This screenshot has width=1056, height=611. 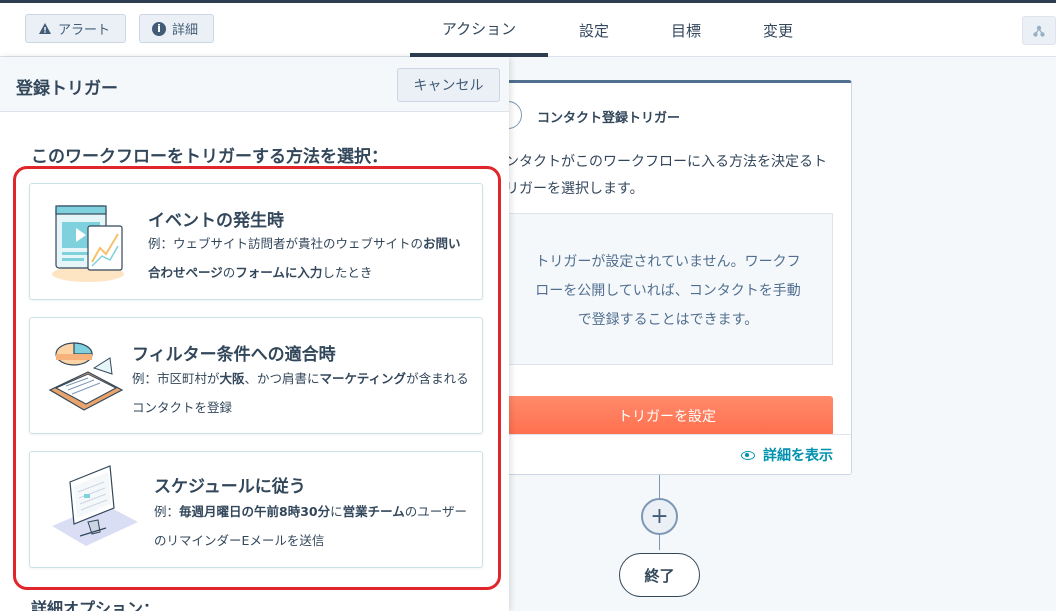 What do you see at coordinates (659, 575) in the screenshot?
I see `end-node: 終了` at bounding box center [659, 575].